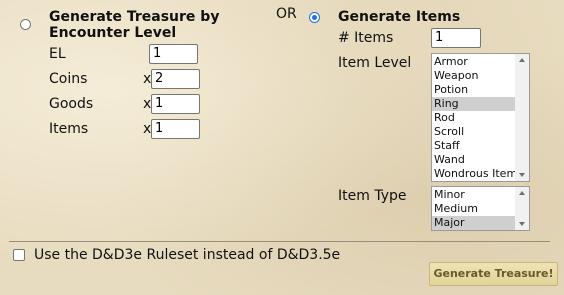 Image resolution: width=564 pixels, height=295 pixels. I want to click on item-level-label: Item Level, so click(375, 63).